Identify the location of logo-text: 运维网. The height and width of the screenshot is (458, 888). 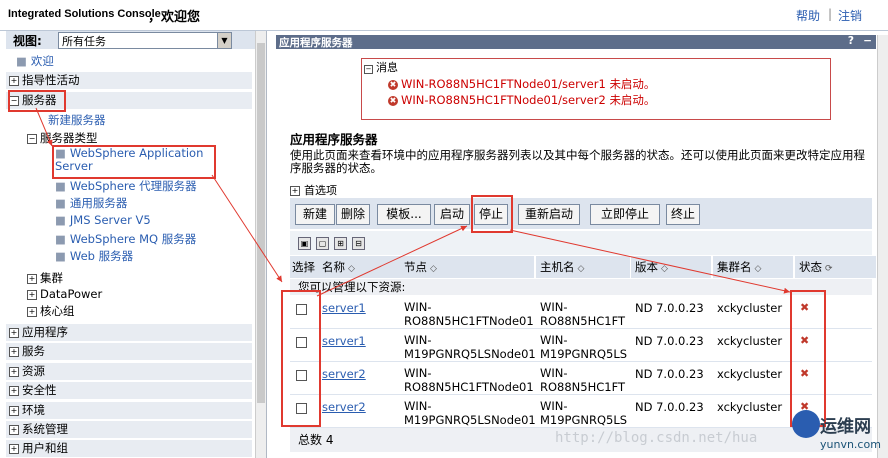
(845, 427).